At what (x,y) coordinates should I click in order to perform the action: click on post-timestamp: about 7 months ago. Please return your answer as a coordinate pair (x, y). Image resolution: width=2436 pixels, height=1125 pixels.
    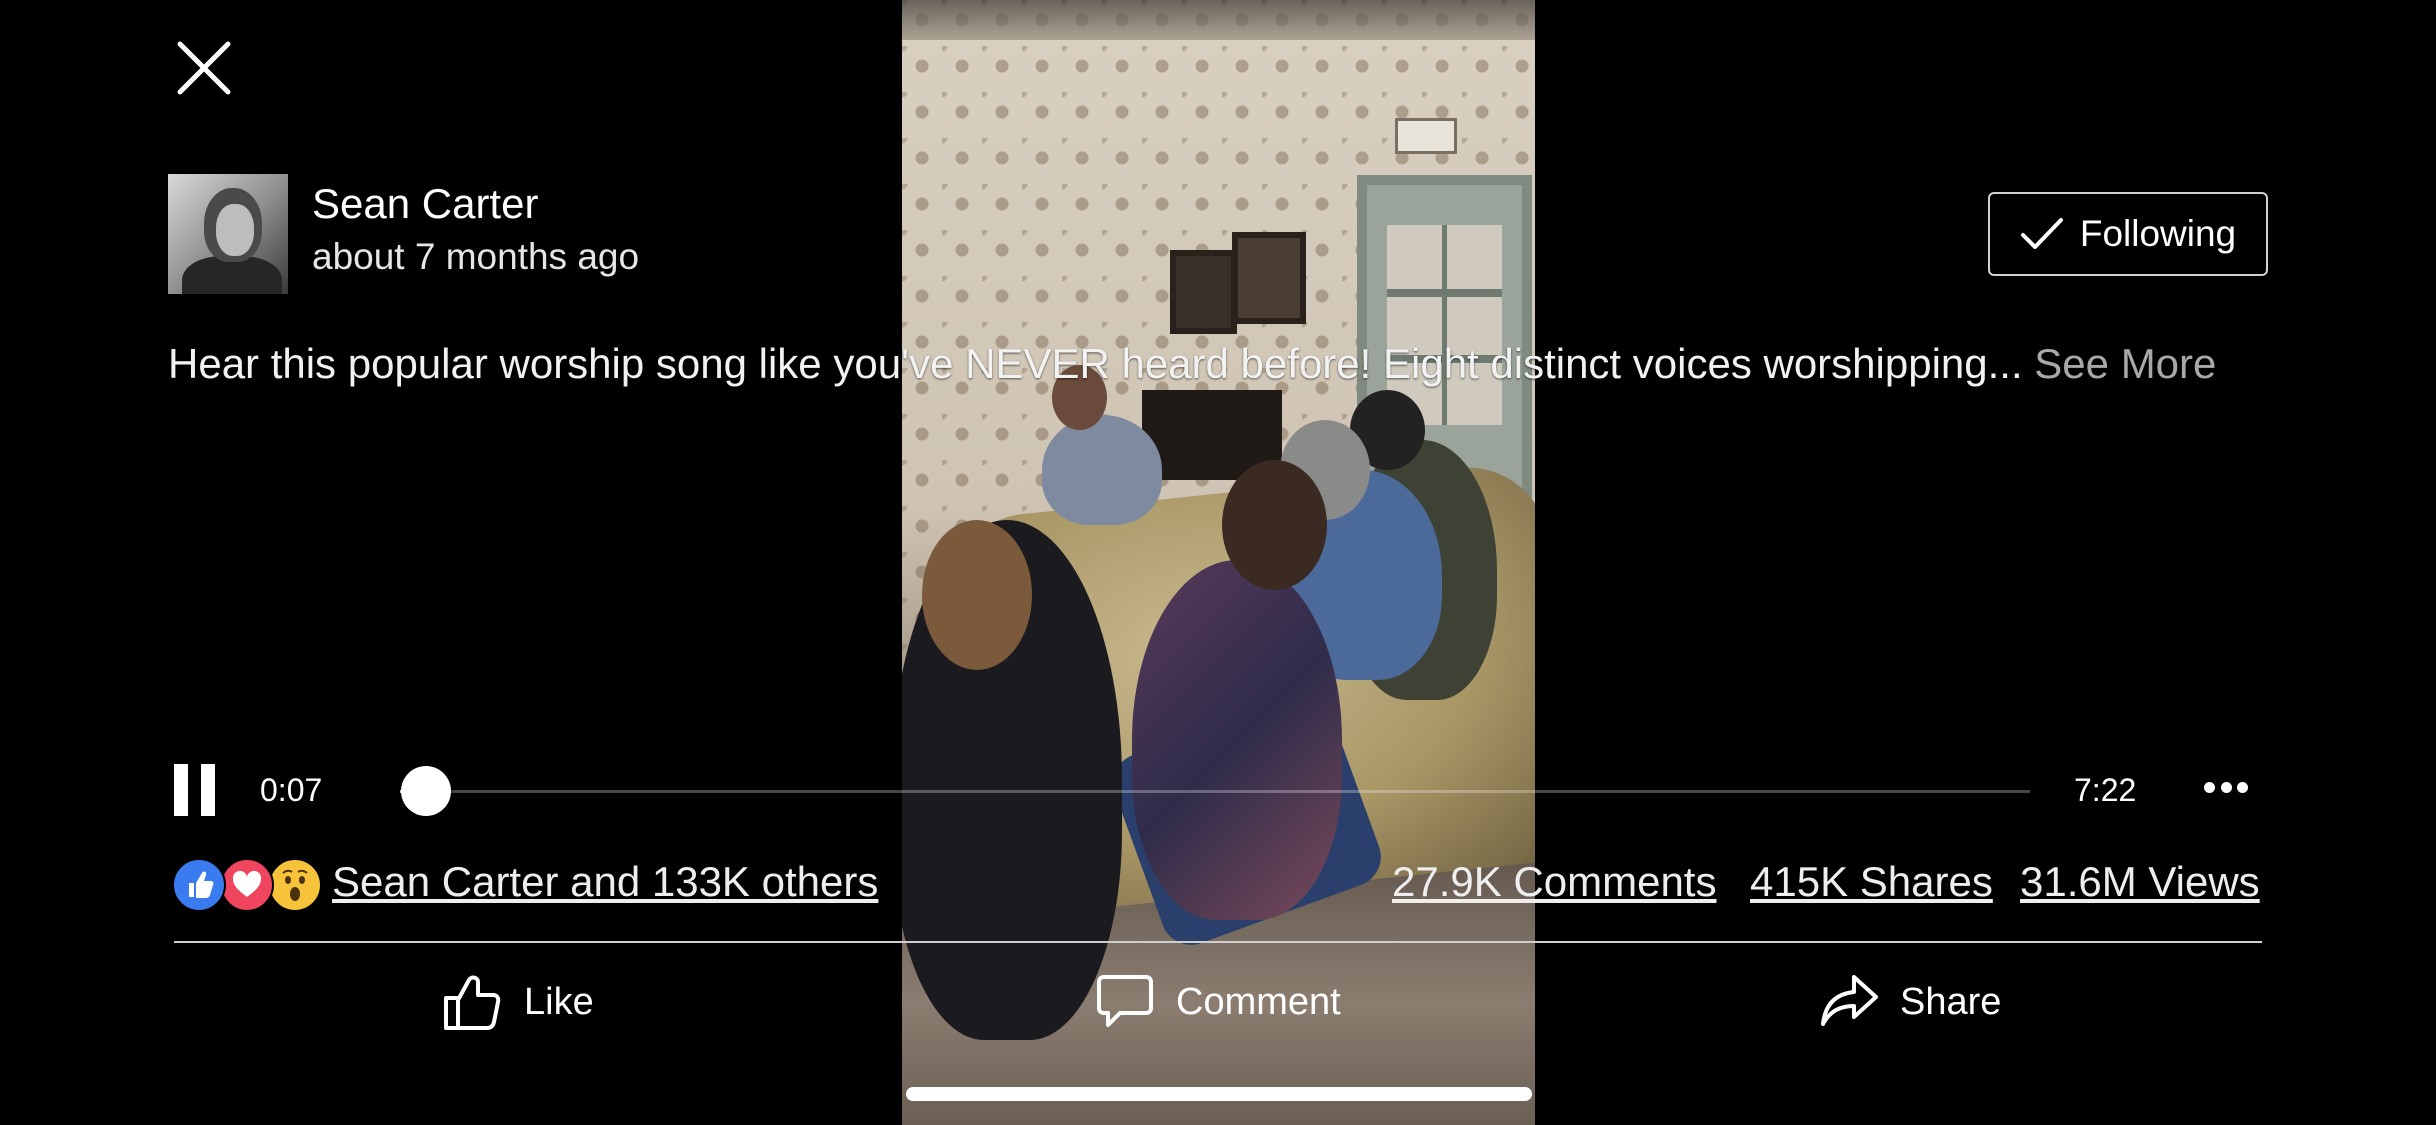
    Looking at the image, I should click on (476, 256).